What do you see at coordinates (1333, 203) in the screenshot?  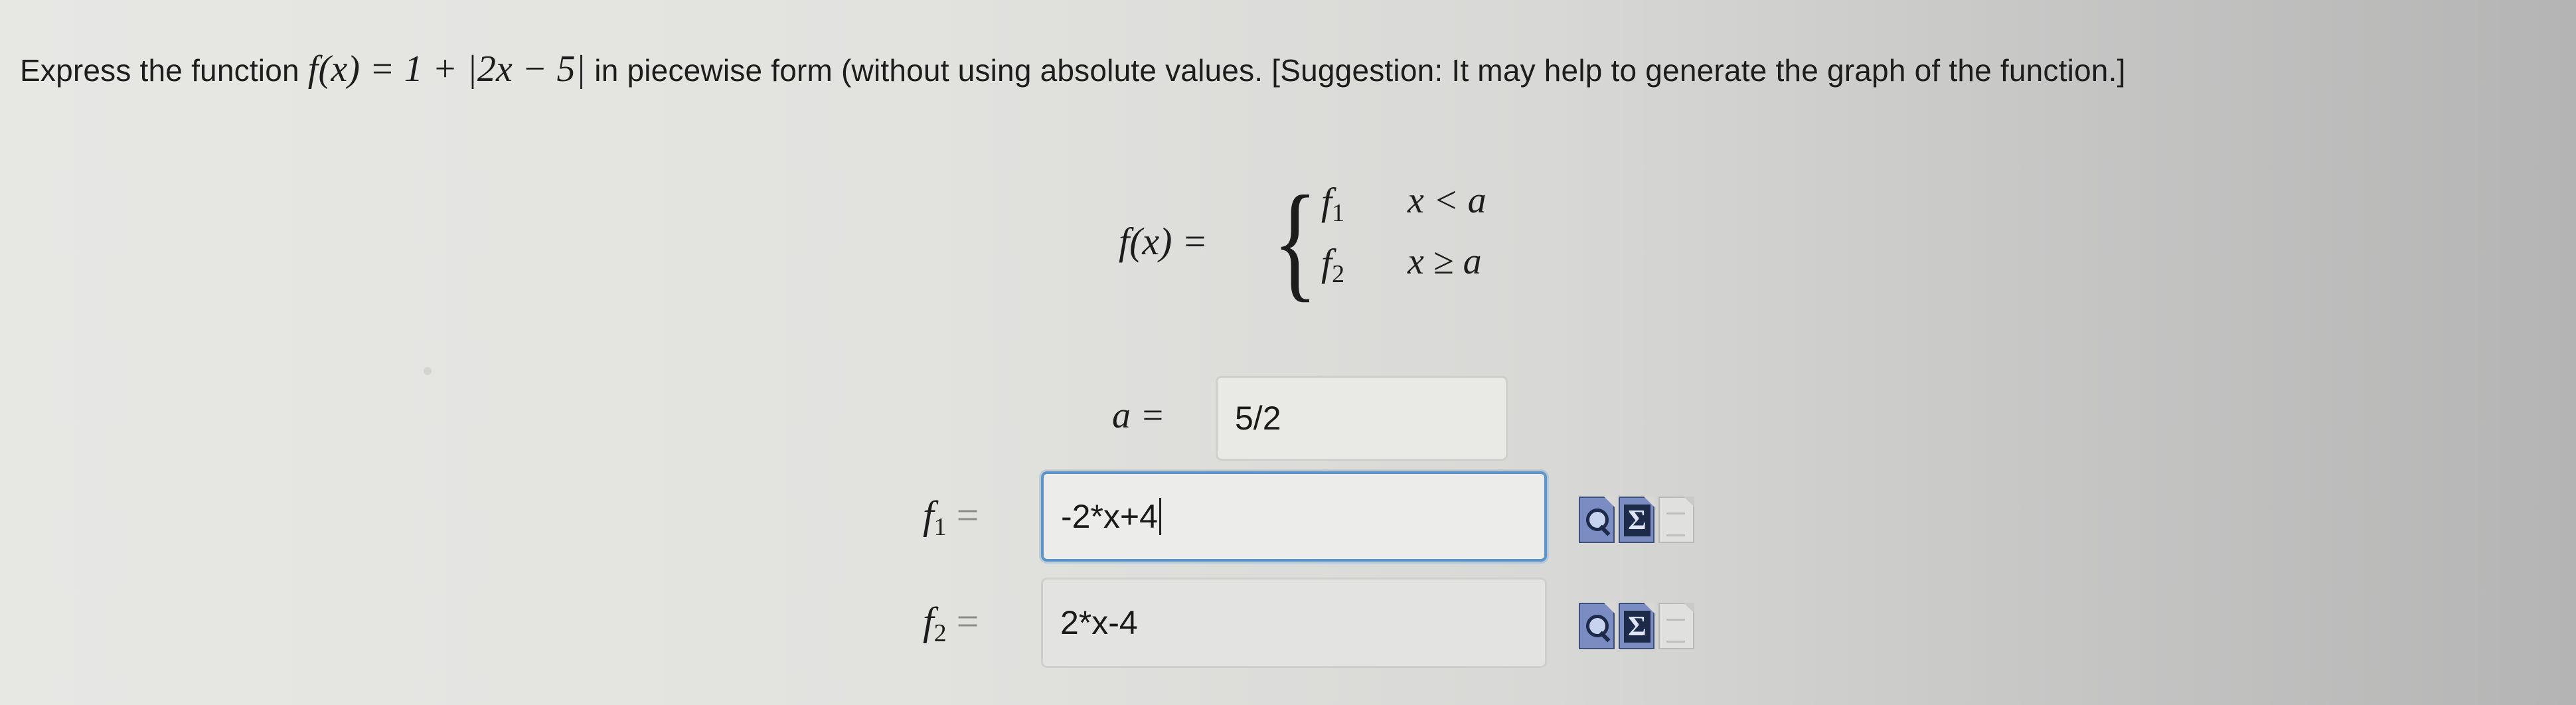 I see `piecewise-row1-func: f1` at bounding box center [1333, 203].